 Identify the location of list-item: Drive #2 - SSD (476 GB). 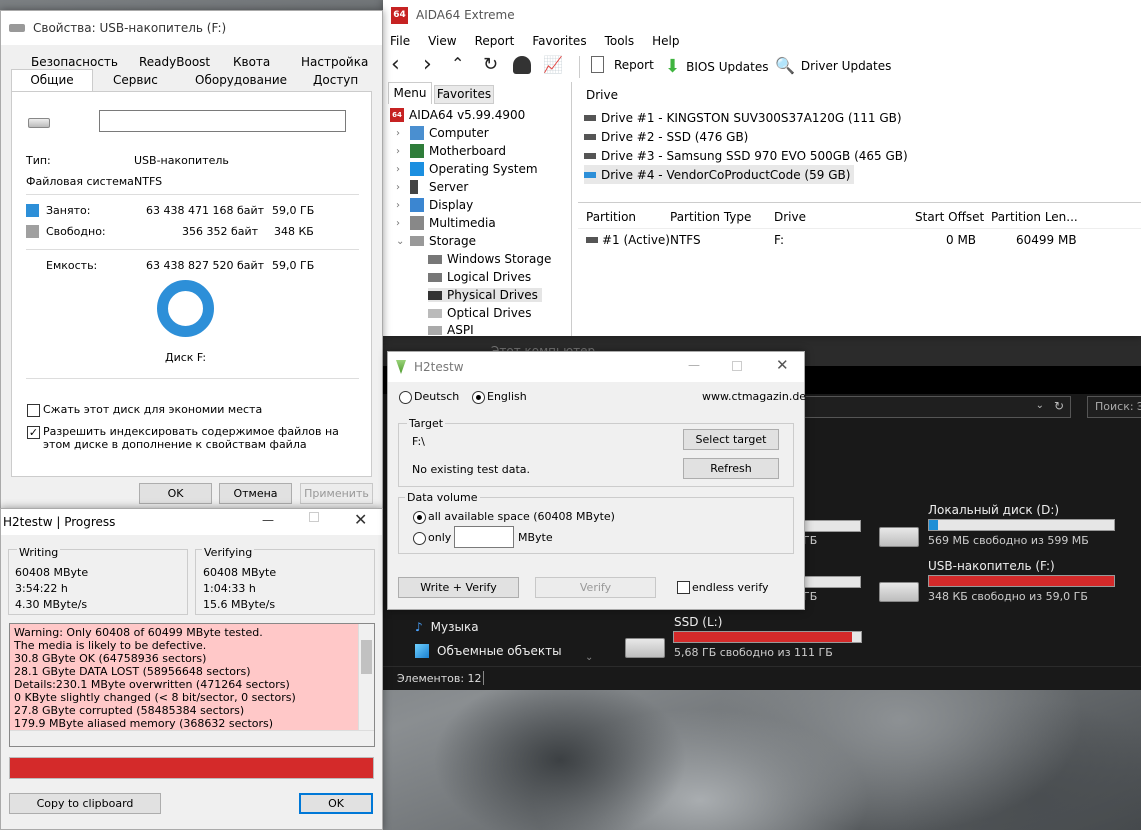
(854, 136).